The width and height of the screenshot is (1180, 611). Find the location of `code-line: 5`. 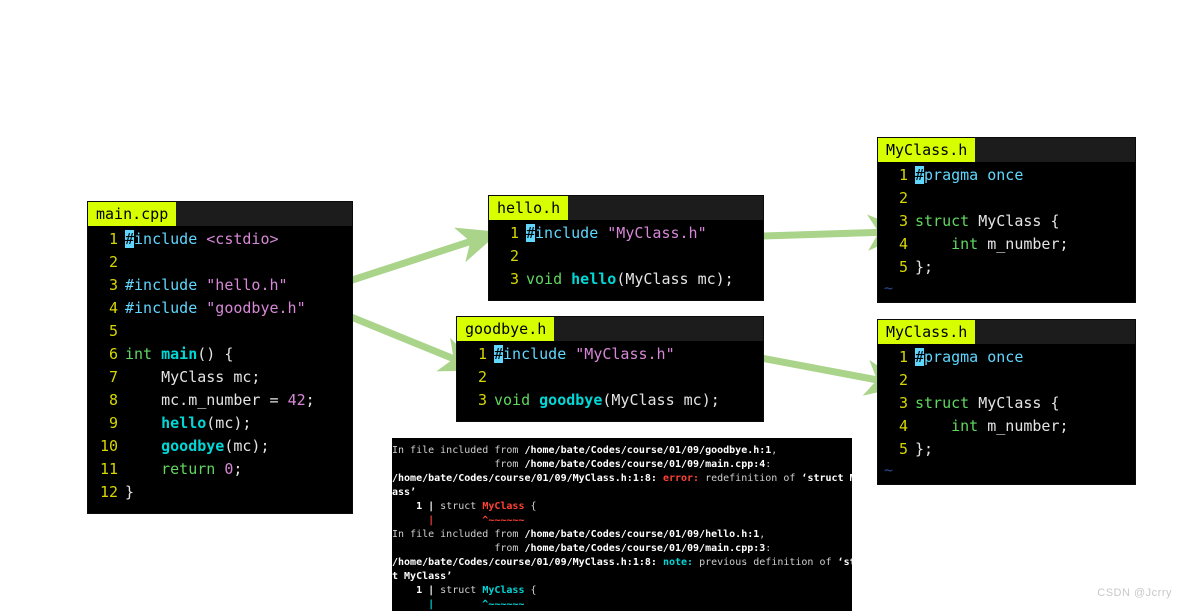

code-line: 5 is located at coordinates (220, 333).